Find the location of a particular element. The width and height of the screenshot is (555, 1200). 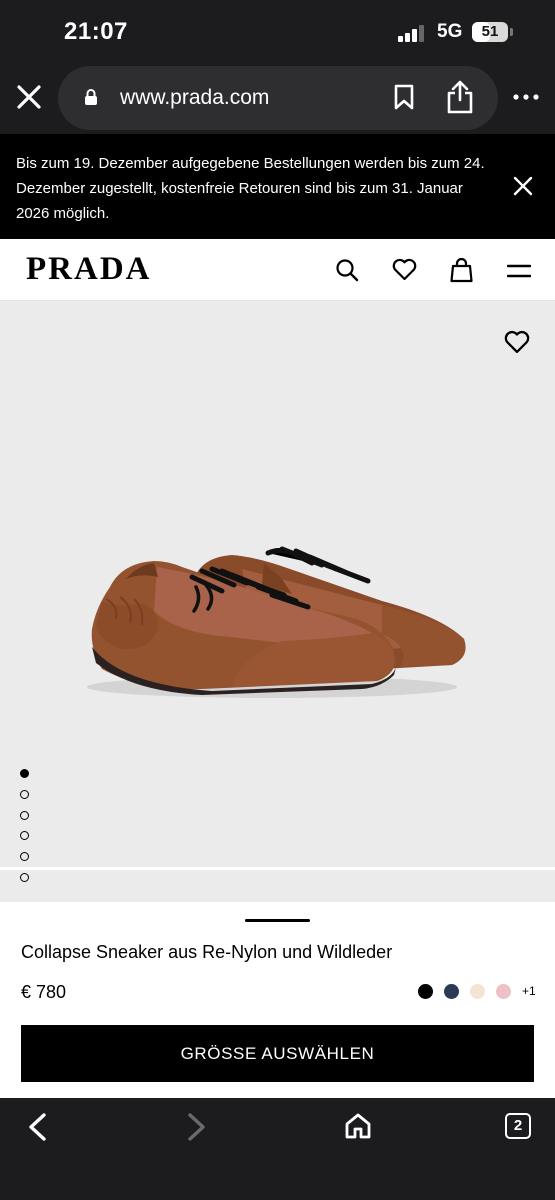

more-icon is located at coordinates (526, 97).